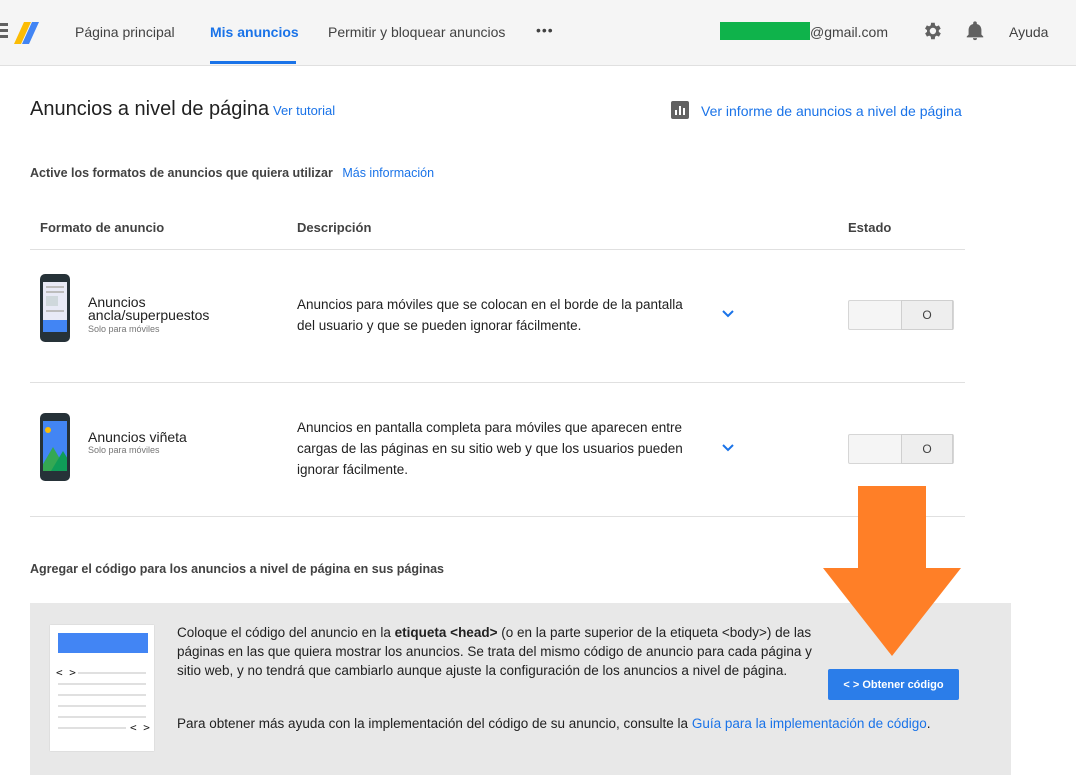 The width and height of the screenshot is (1076, 775). I want to click on tutorial-link: Ver tutorial, so click(304, 110).